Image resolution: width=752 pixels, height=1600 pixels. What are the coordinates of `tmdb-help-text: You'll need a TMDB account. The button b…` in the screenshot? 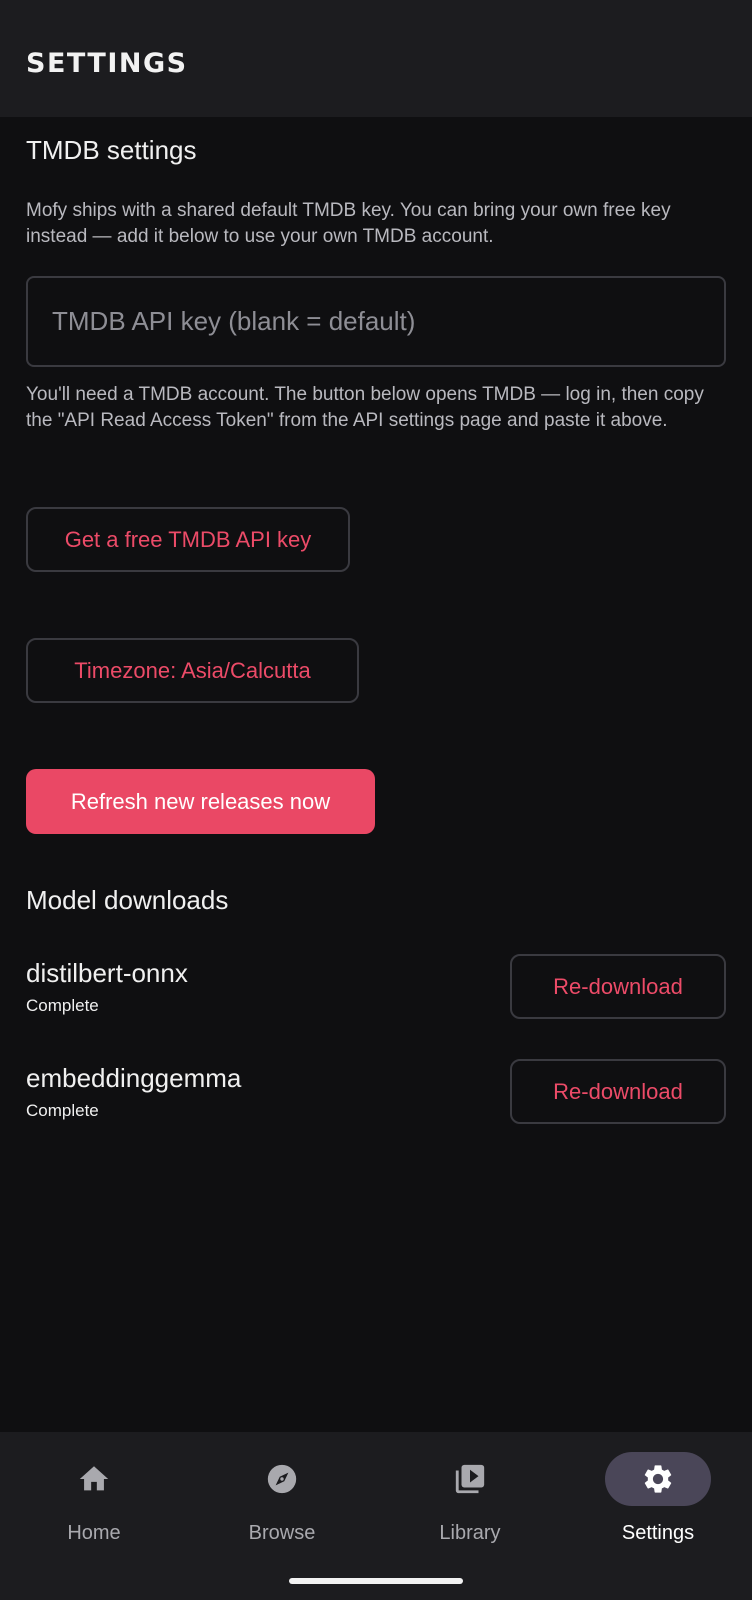 It's located at (365, 407).